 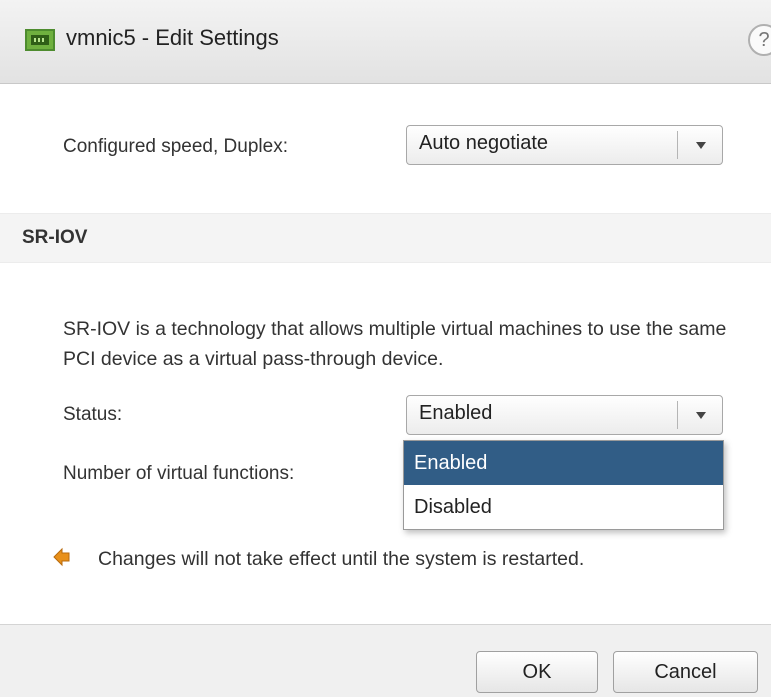 I want to click on status-dropdown-list: Enabled Disabled, so click(x=563, y=485).